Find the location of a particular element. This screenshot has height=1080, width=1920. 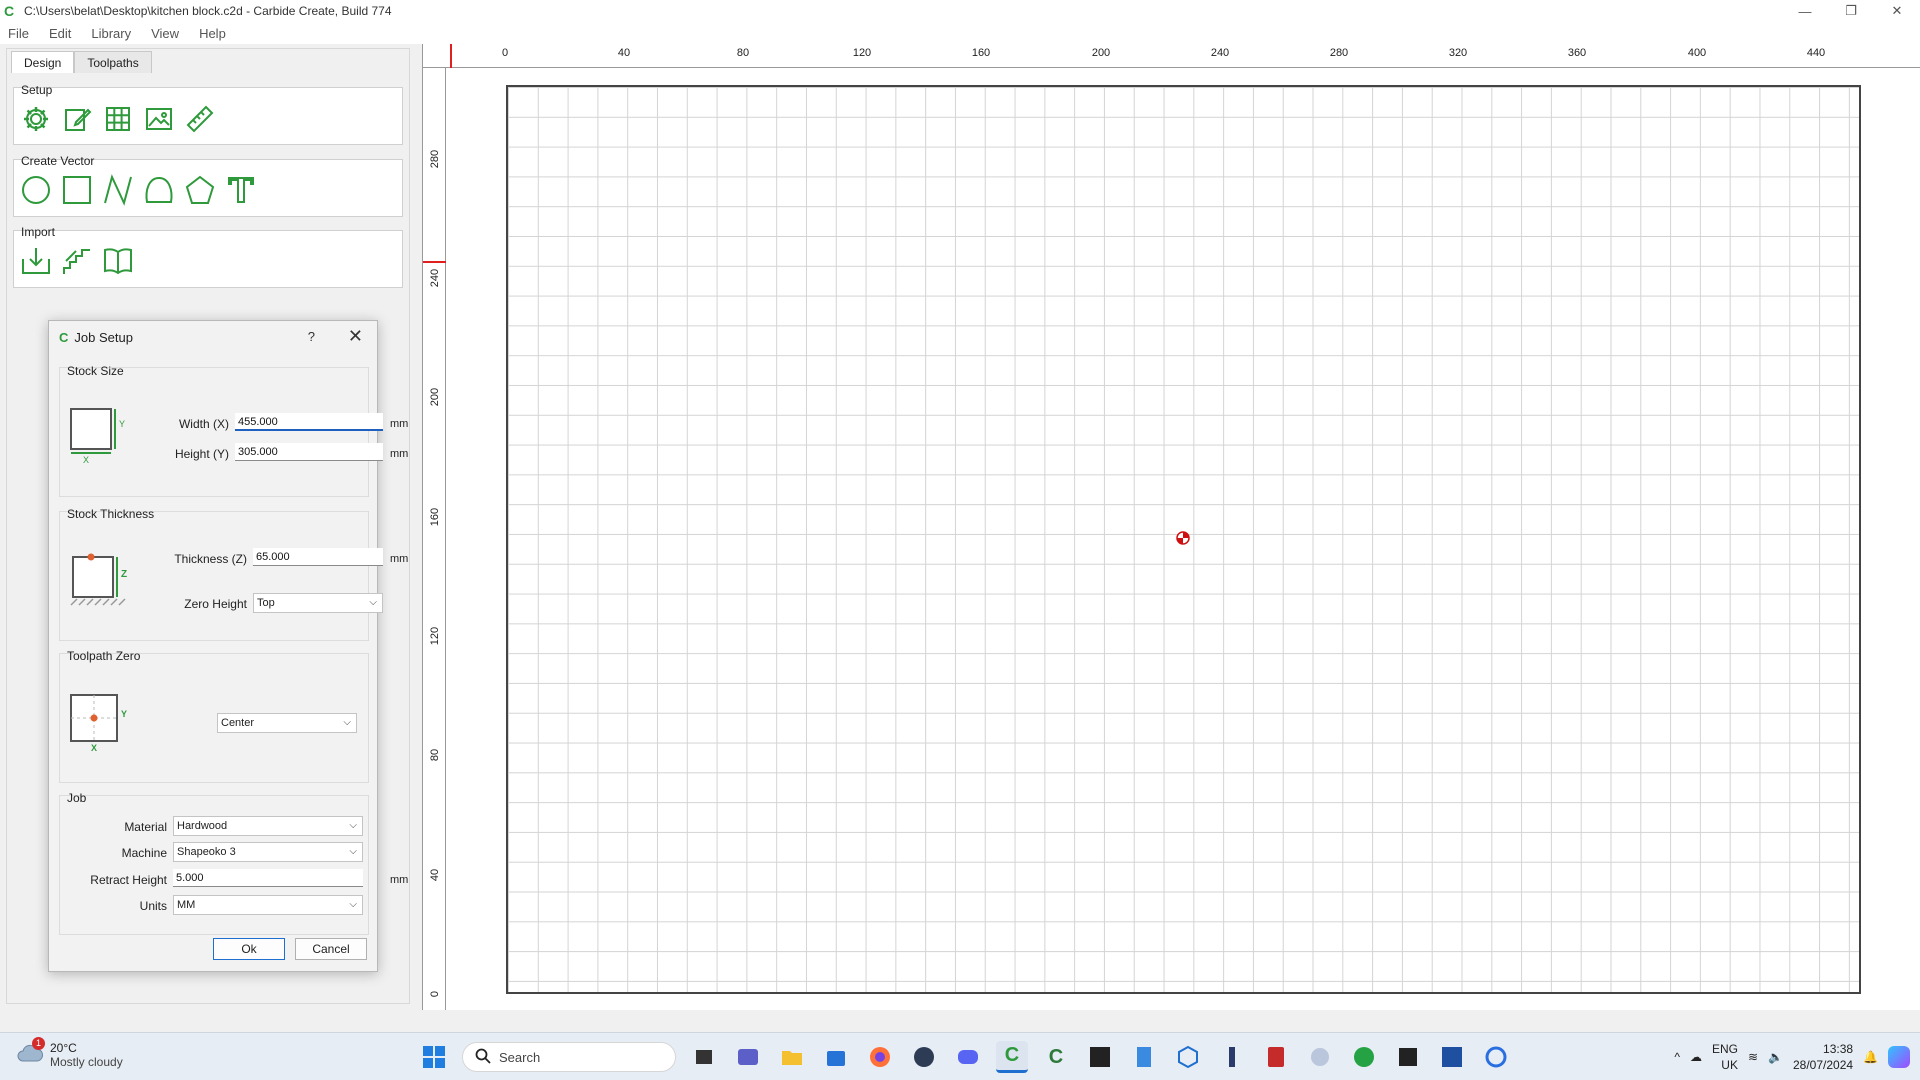

tab-toolpaths: Toolpaths is located at coordinates (113, 62).